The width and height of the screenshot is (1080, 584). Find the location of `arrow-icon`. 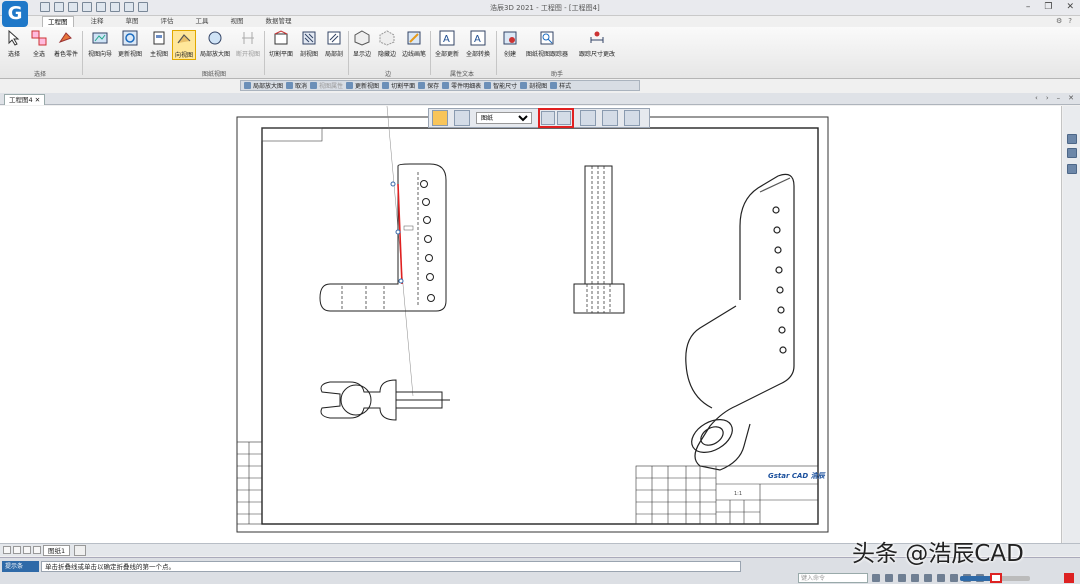

arrow-icon is located at coordinates (876, 578).